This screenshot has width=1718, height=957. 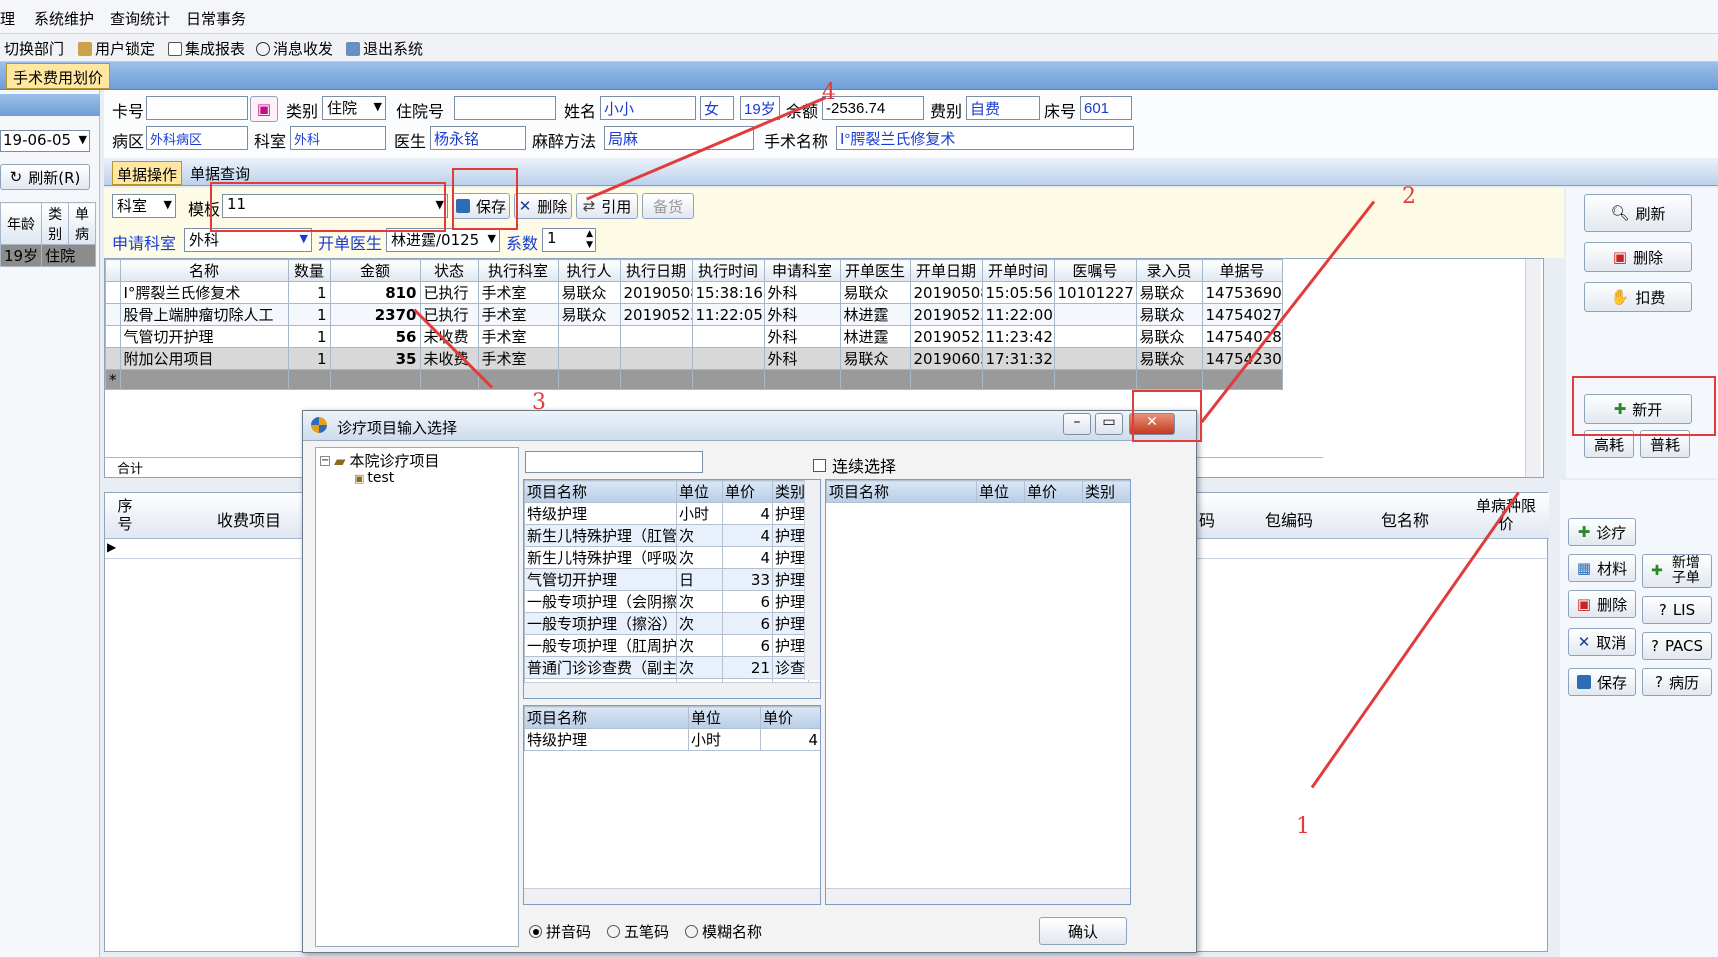 What do you see at coordinates (45, 141) in the screenshot?
I see `date-select: 19-06-05 ▼` at bounding box center [45, 141].